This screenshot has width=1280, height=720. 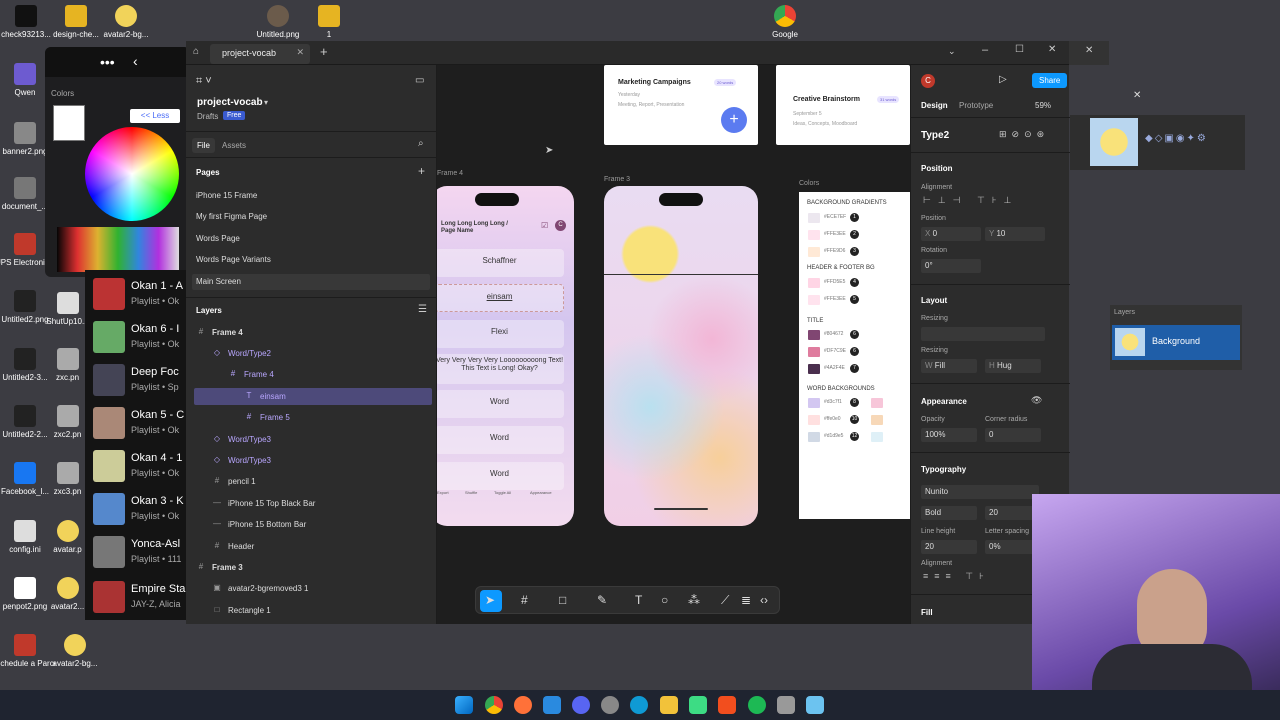 What do you see at coordinates (471, 492) in the screenshot?
I see `nav-shuffle: Shuffle` at bounding box center [471, 492].